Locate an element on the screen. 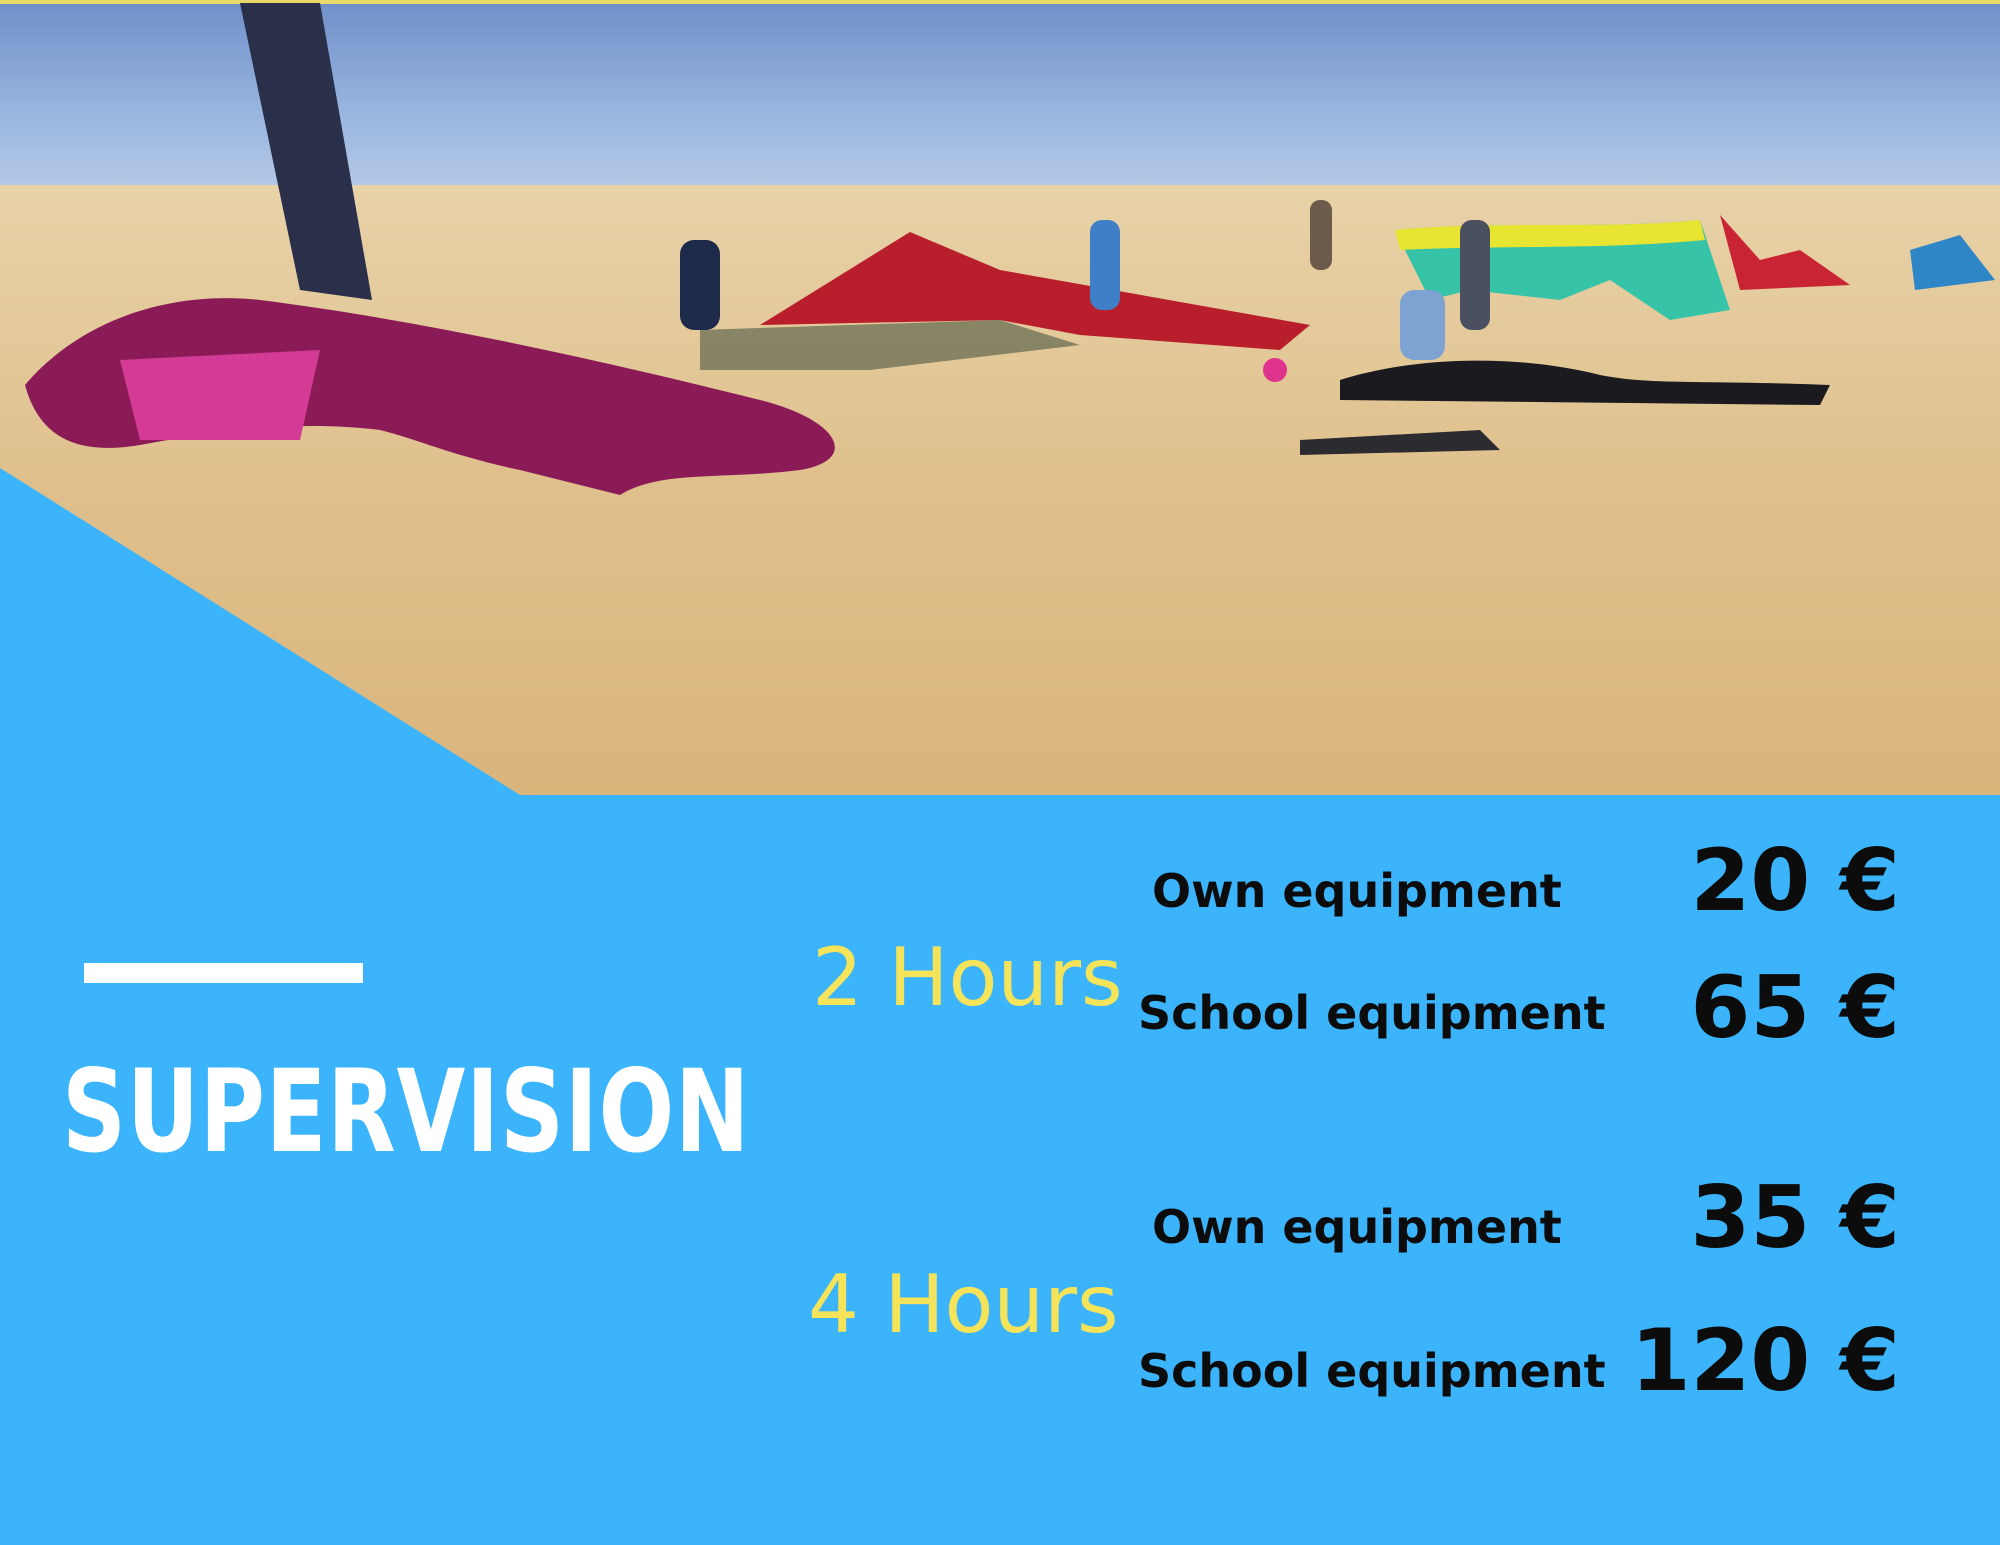 The width and height of the screenshot is (2000, 1545). plan-option-price: 120 € is located at coordinates (1765, 1361).